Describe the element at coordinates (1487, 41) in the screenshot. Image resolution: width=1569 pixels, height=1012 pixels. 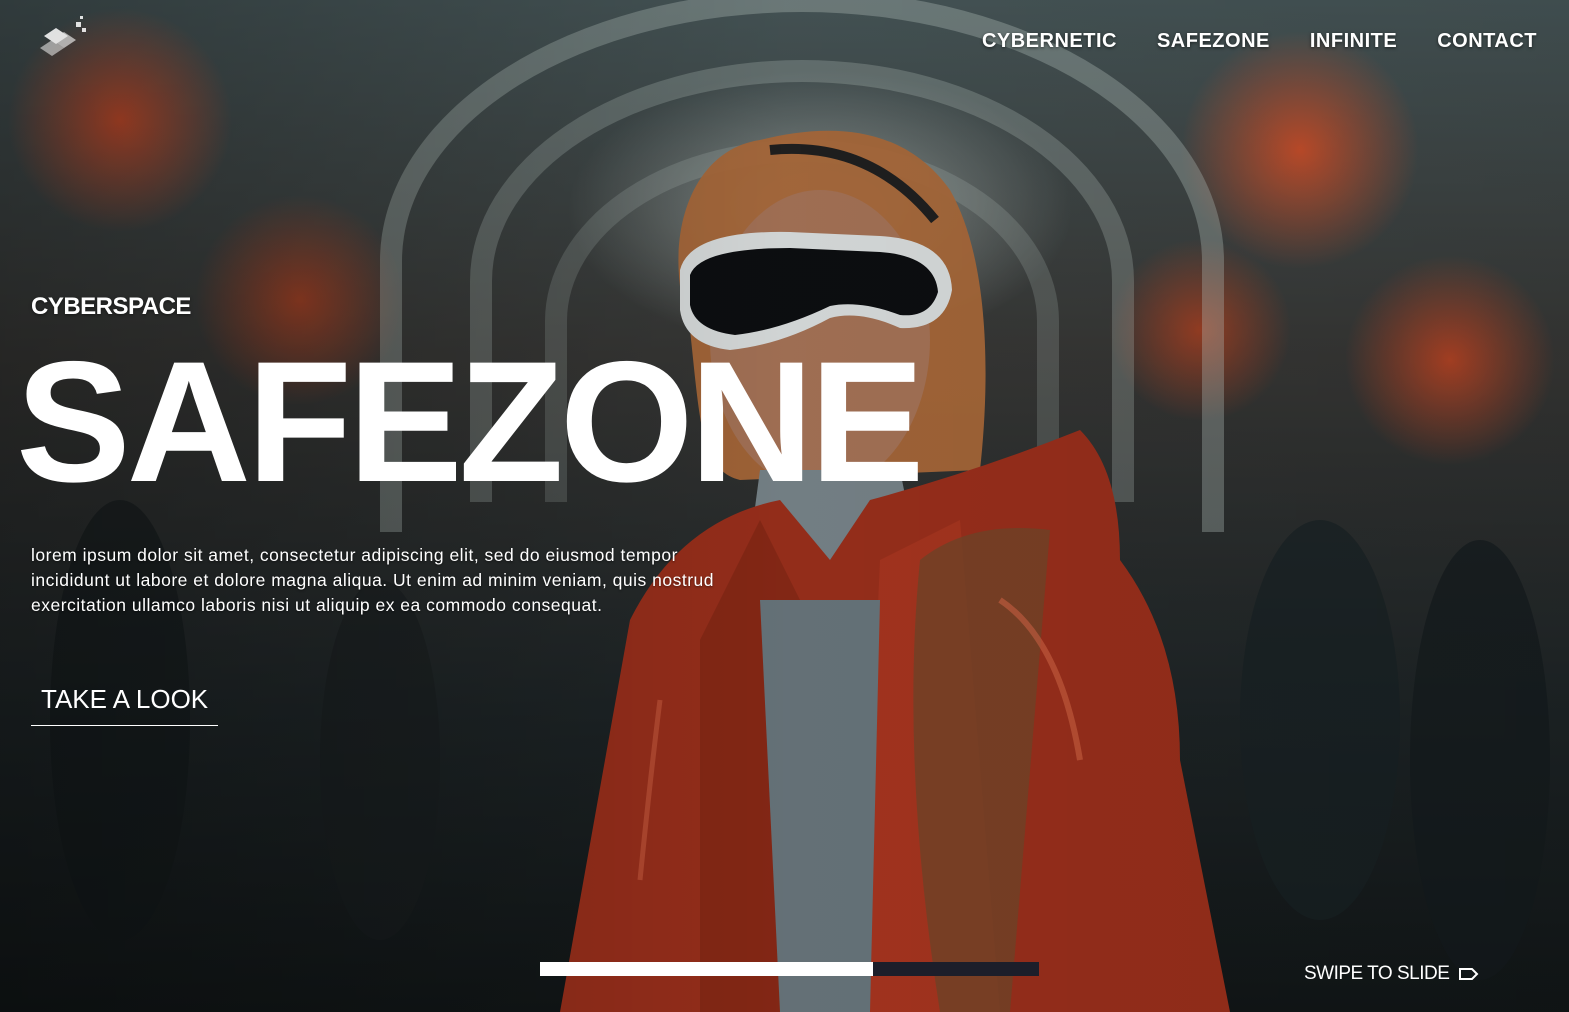
I see `nav-link-contact: CONTACT` at that location.